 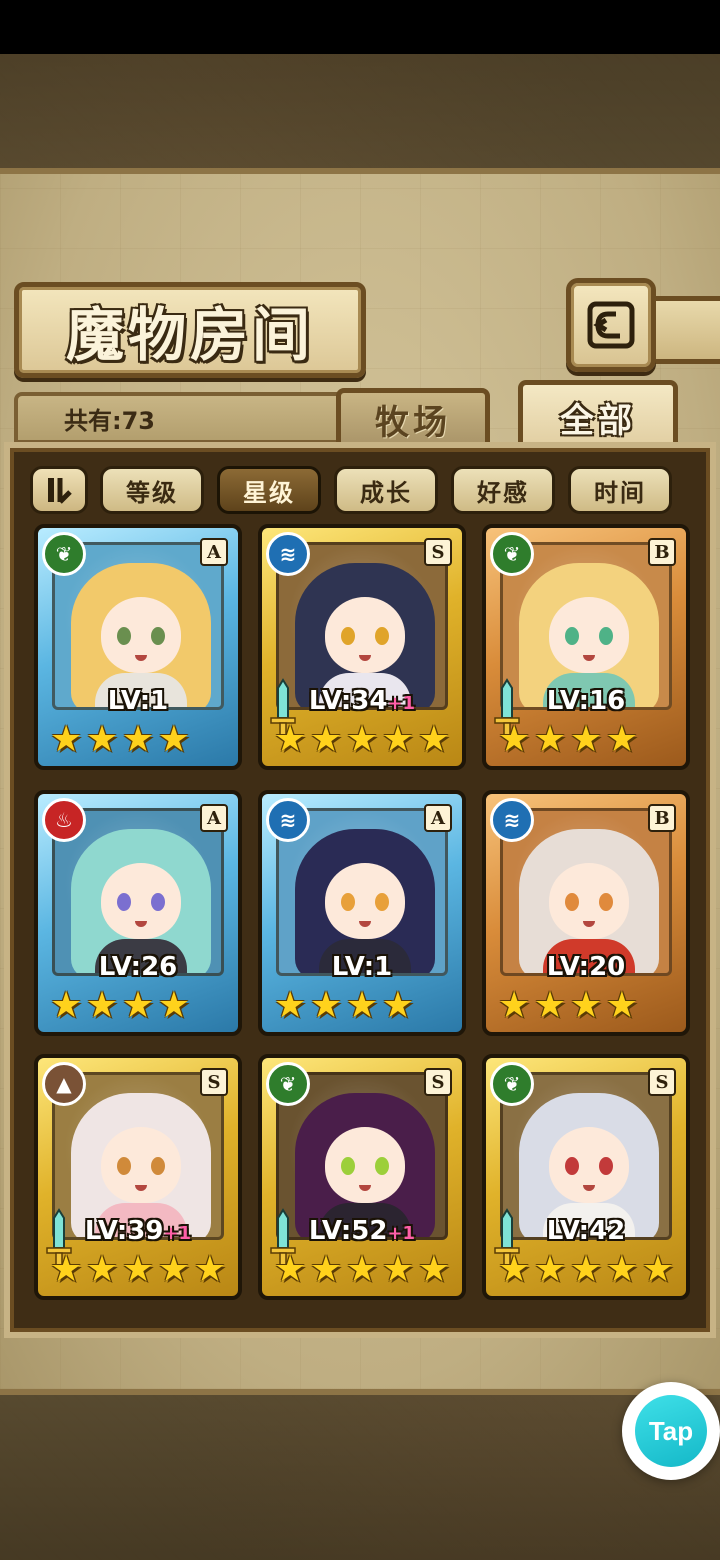 I want to click on fire-element-icon: ♨, so click(x=64, y=820).